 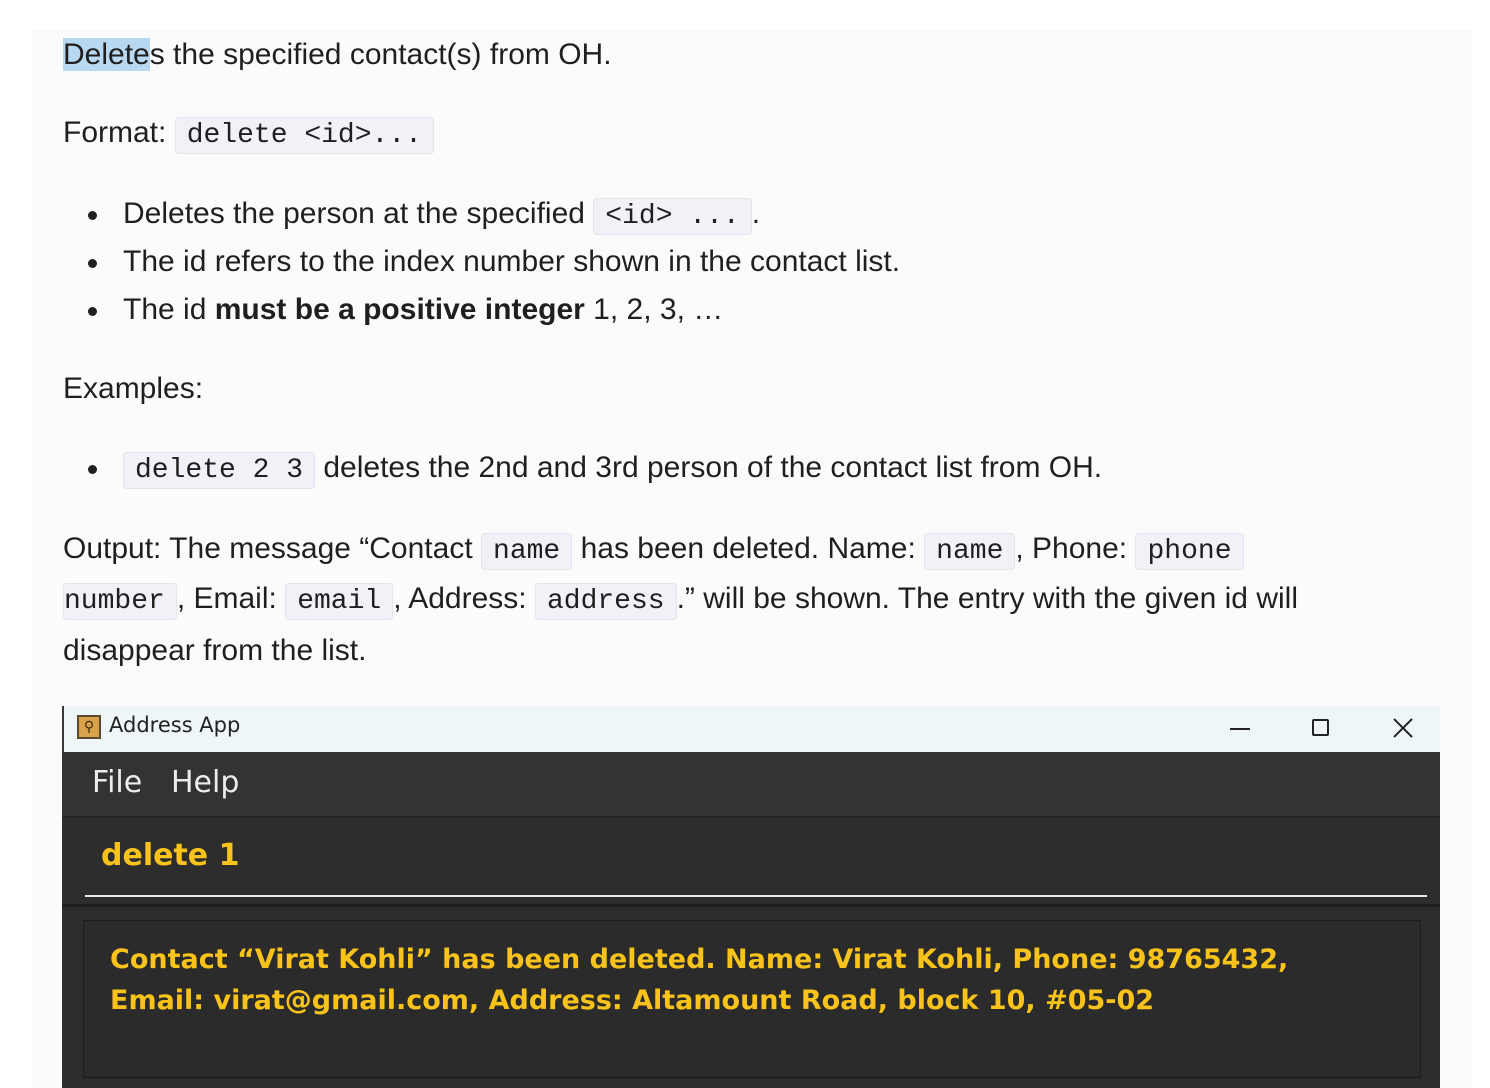 What do you see at coordinates (89, 727) in the screenshot?
I see `address-book-icon: ⚲` at bounding box center [89, 727].